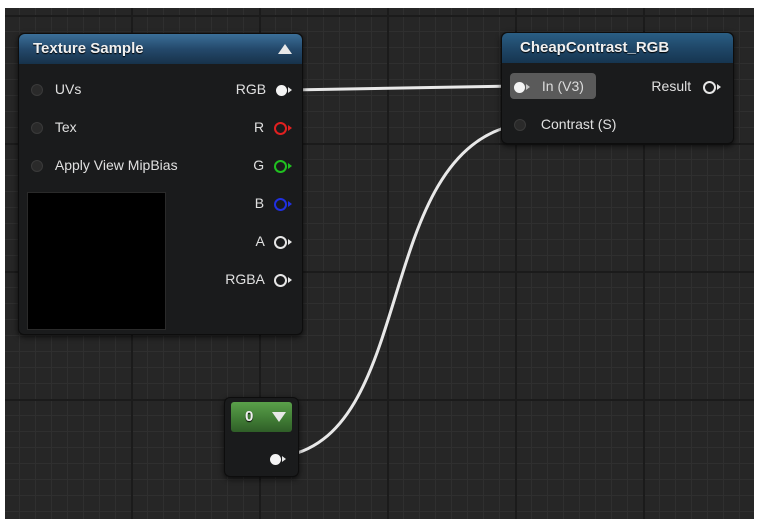 This screenshot has width=757, height=523. What do you see at coordinates (116, 165) in the screenshot?
I see `pin-label: Apply View MipBias` at bounding box center [116, 165].